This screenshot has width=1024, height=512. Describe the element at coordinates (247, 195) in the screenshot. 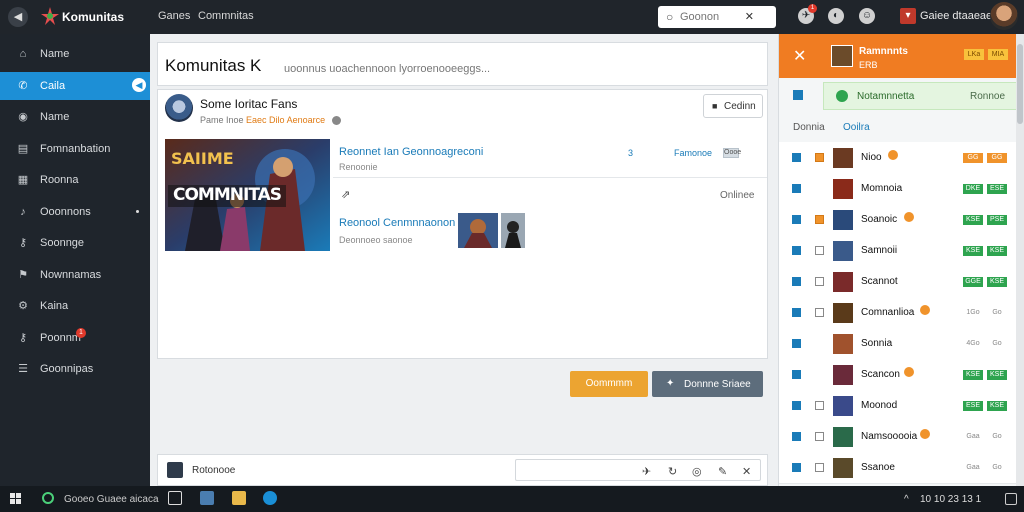

I see `community-banner: SAIIME COMMNITAS` at that location.